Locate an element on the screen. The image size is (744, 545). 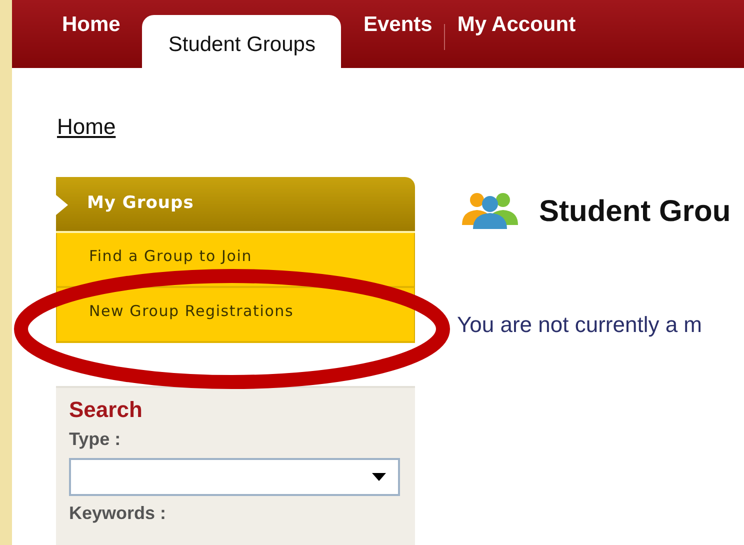
page-title: Student Grou is located at coordinates (635, 212).